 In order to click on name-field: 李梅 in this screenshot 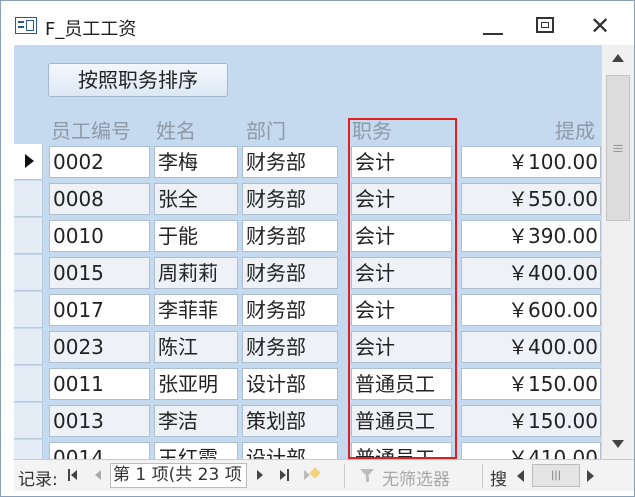, I will do `click(196, 162)`.